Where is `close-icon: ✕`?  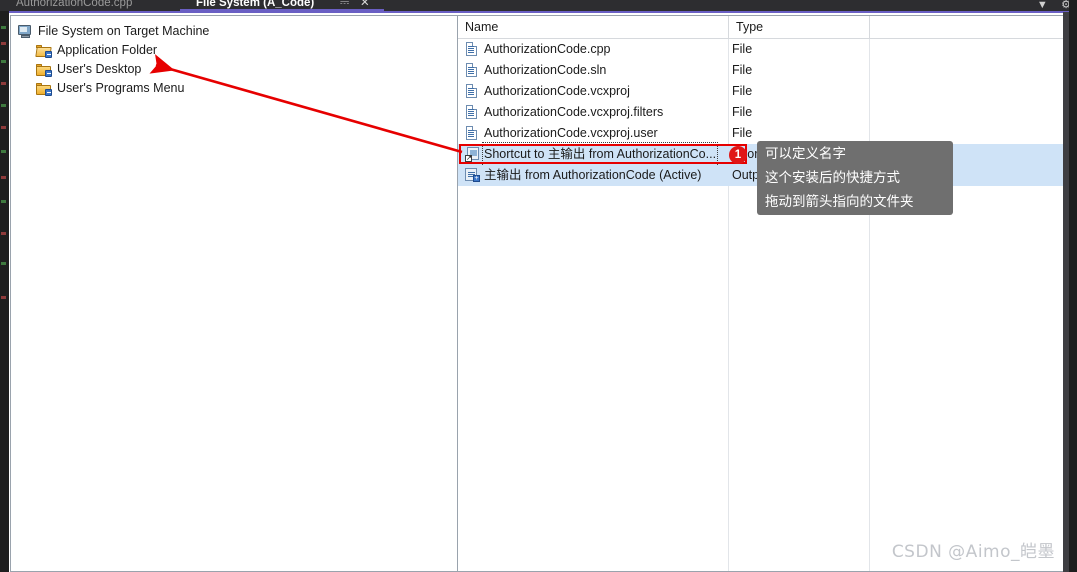
close-icon: ✕ is located at coordinates (365, 5).